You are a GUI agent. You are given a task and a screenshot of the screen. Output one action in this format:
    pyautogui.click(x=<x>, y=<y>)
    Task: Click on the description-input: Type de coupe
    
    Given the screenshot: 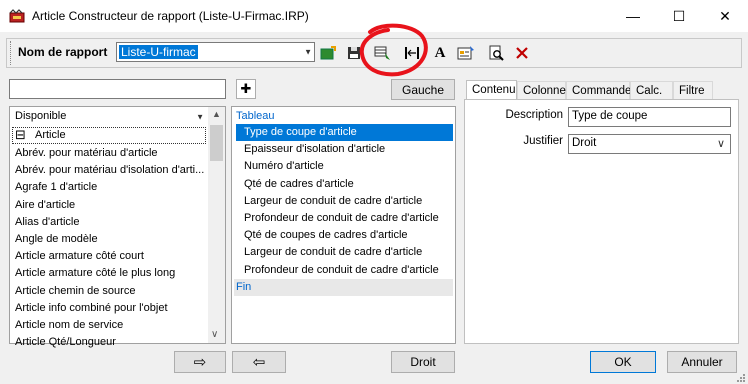 What is the action you would take?
    pyautogui.click(x=649, y=117)
    